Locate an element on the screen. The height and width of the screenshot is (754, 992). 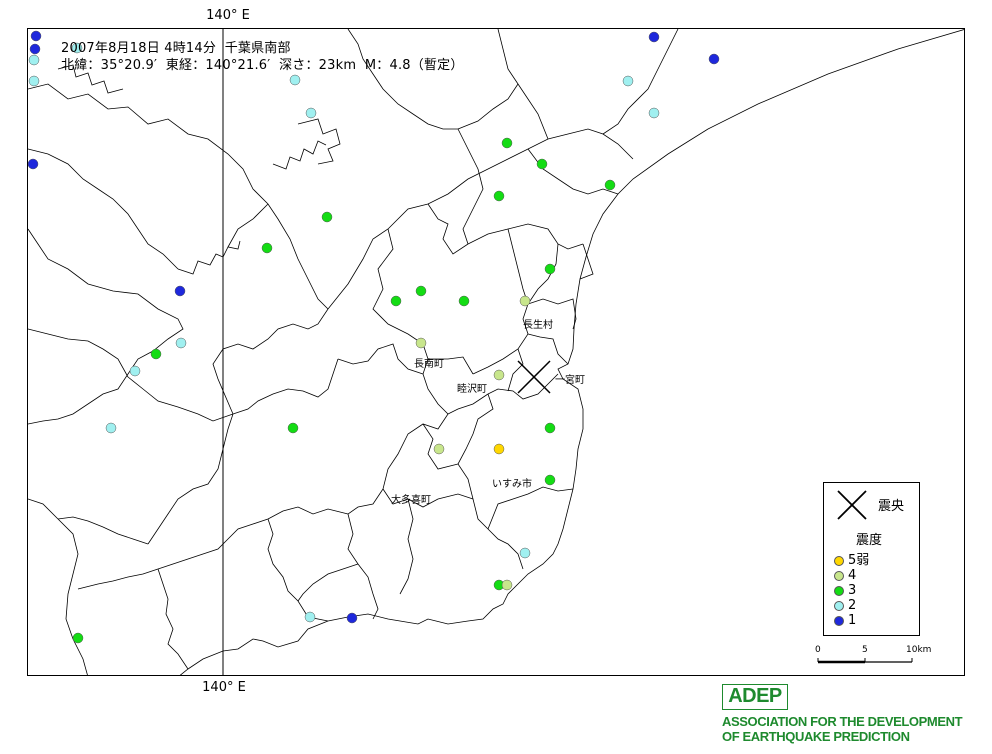
scale-bar: 0 5 10km is located at coordinates (874, 658).